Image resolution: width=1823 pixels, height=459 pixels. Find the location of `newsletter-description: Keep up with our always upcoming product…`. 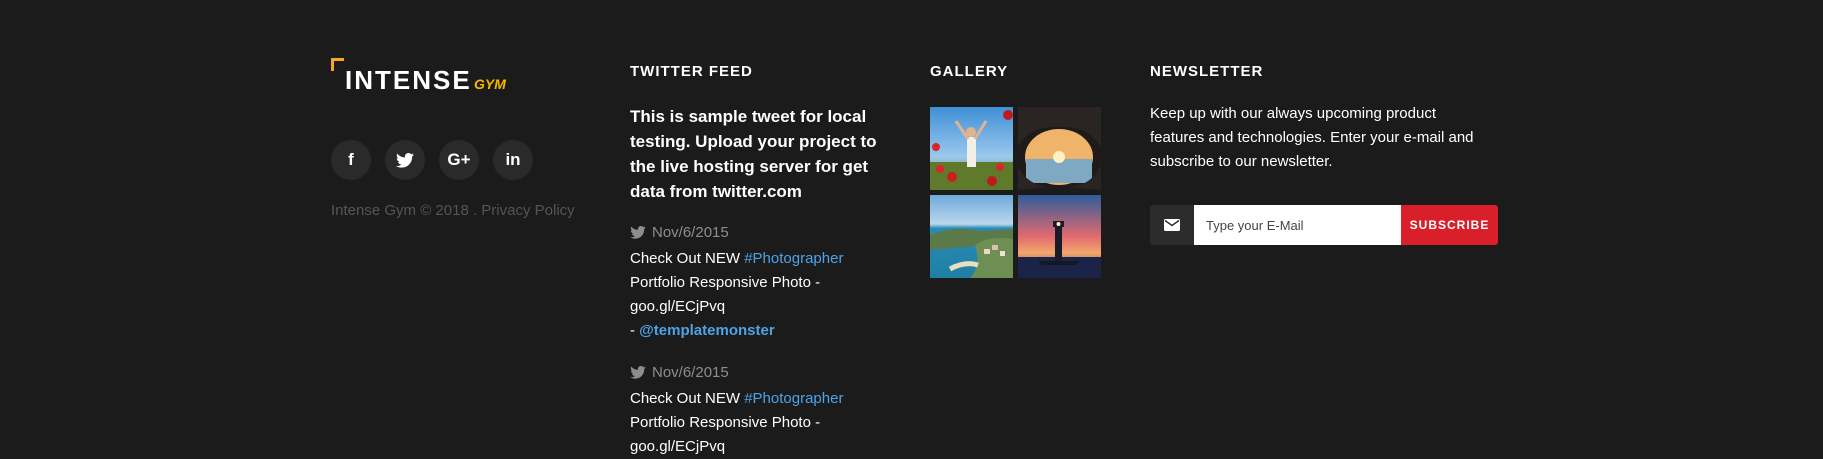

newsletter-description: Keep up with our always upcoming product… is located at coordinates (1312, 137).